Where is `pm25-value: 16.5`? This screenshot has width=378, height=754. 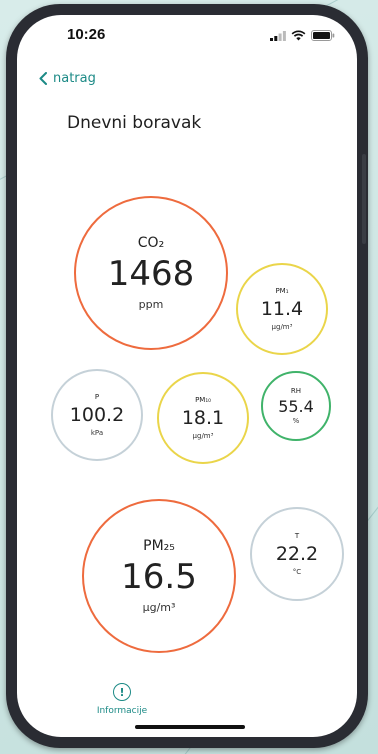 pm25-value: 16.5 is located at coordinates (159, 577).